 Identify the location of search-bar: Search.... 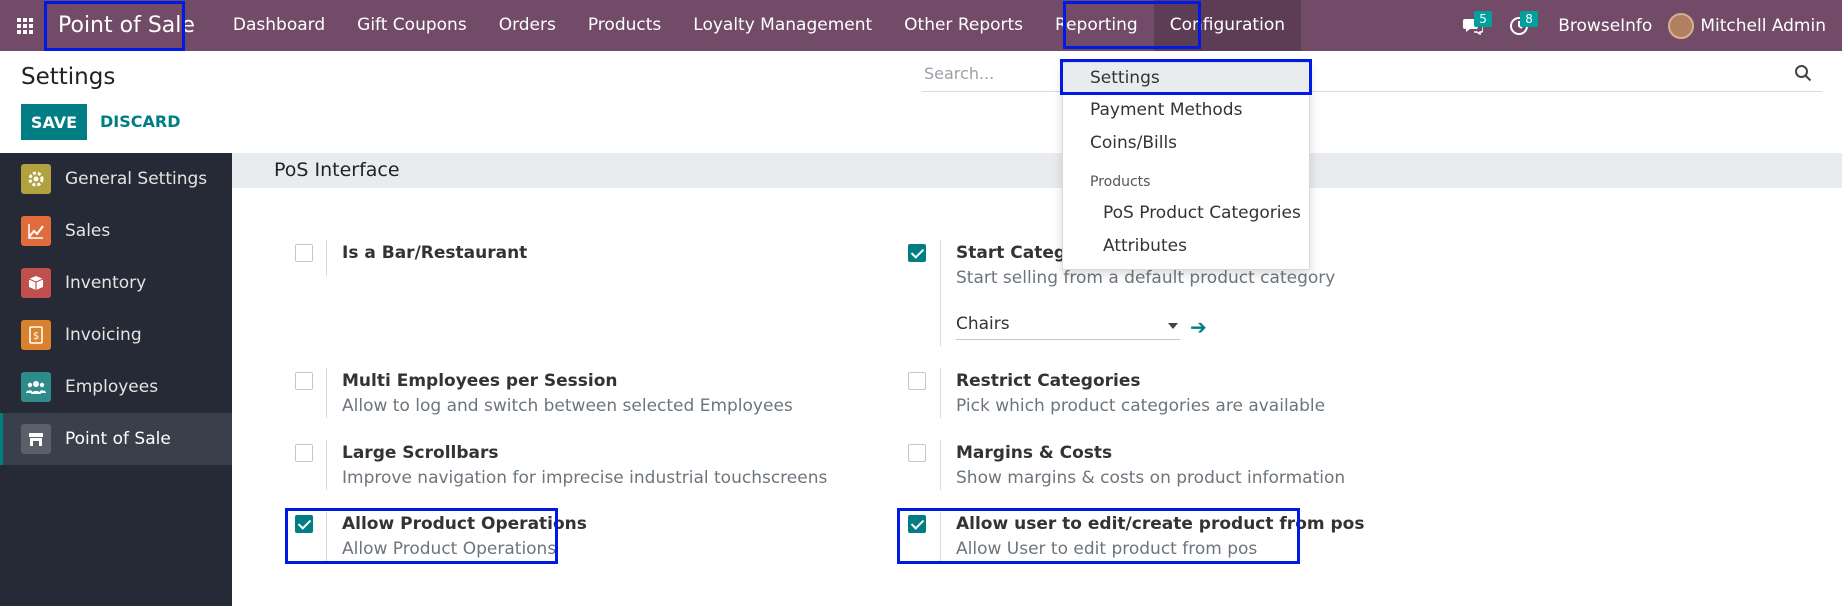
(1372, 76).